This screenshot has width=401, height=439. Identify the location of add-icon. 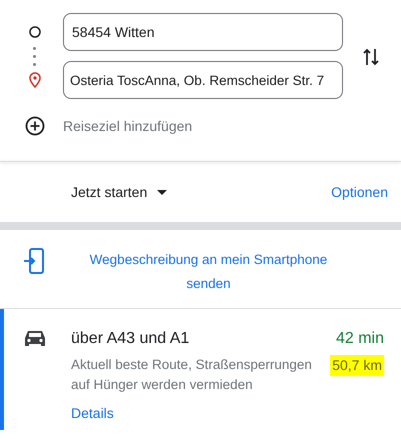
(34, 126).